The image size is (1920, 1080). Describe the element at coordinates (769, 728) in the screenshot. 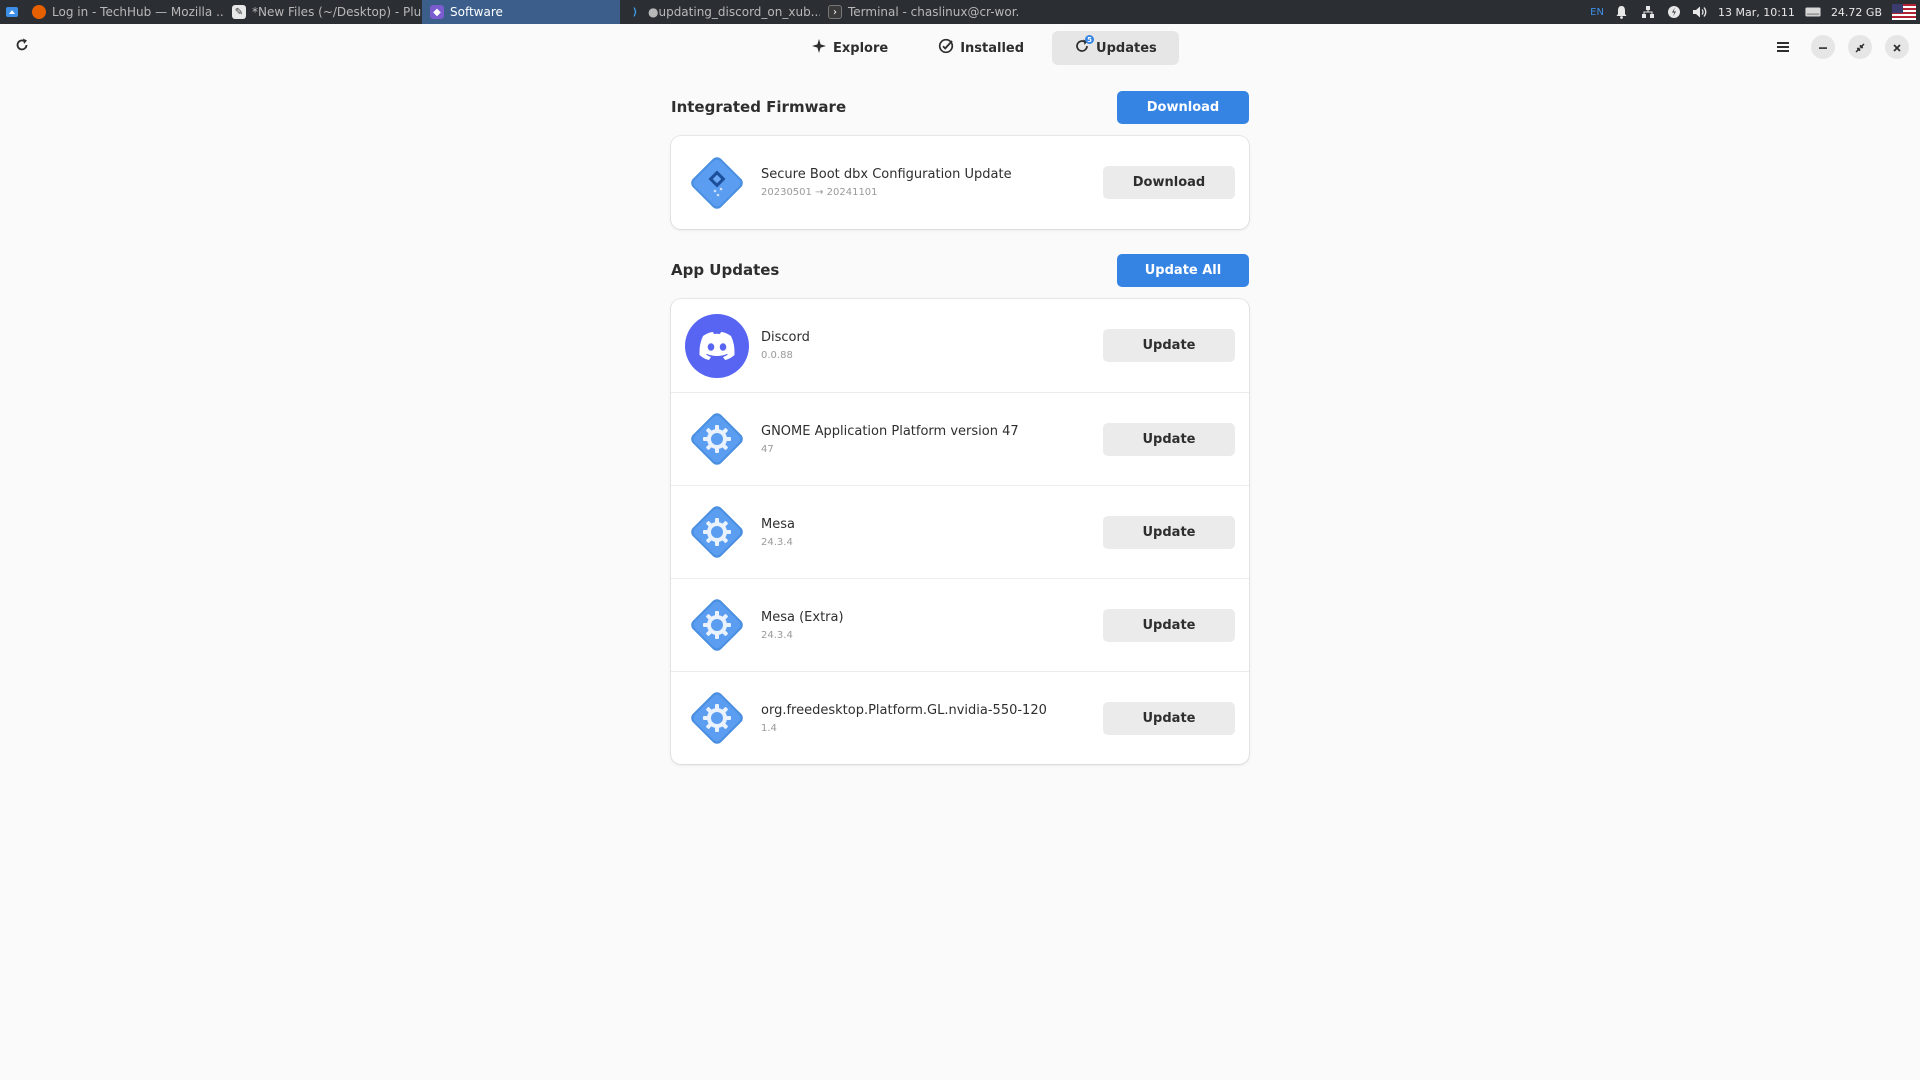

I see `app-version: 1.4` at that location.